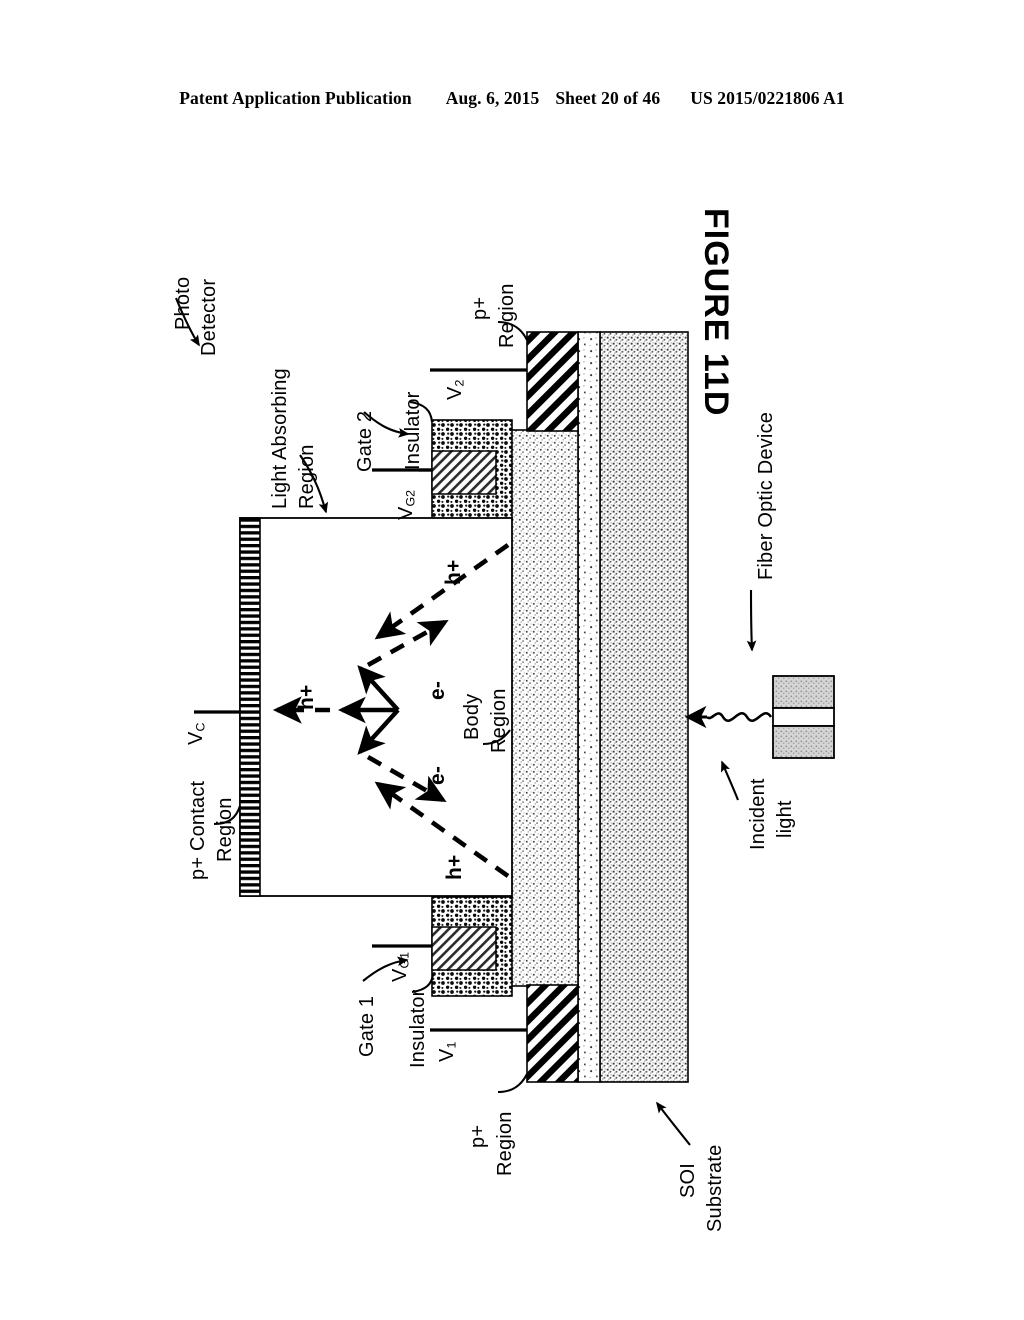  I want to click on label-eminus-upper: e-, so click(437, 690).